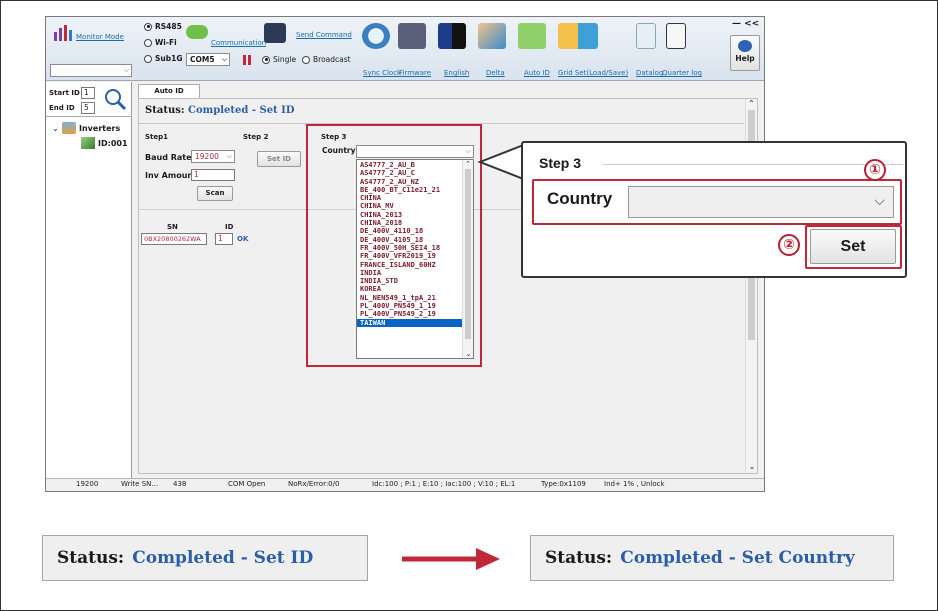 This screenshot has height=611, width=938. I want to click on radio-sub1g: Sub1G, so click(163, 58).